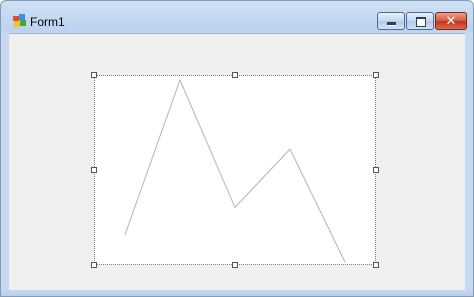 This screenshot has width=474, height=297. I want to click on resize-handle-bottom-left, so click(94, 265).